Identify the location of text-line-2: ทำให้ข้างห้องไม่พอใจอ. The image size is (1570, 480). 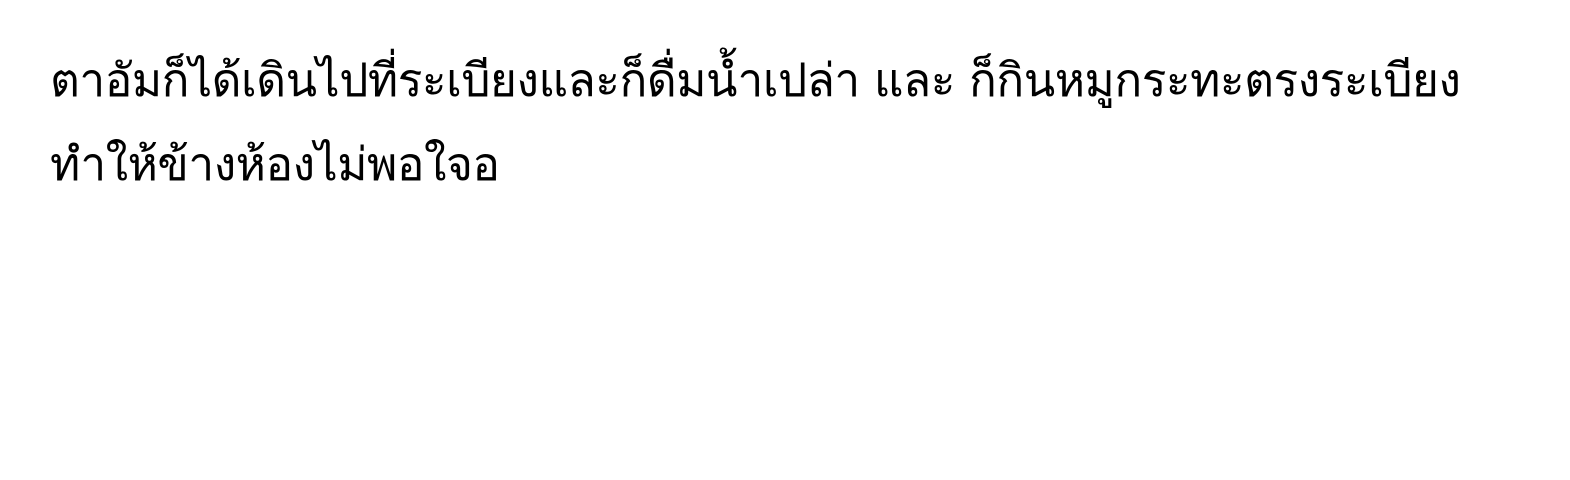
(275, 164).